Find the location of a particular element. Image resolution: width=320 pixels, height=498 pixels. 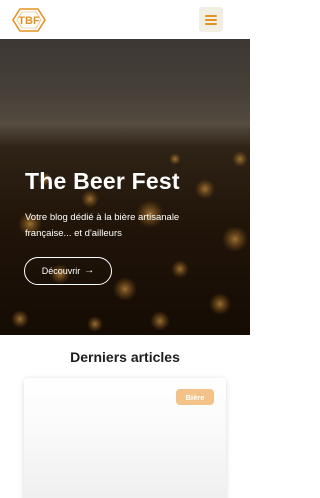

svg-text: TBF is located at coordinates (29, 21).